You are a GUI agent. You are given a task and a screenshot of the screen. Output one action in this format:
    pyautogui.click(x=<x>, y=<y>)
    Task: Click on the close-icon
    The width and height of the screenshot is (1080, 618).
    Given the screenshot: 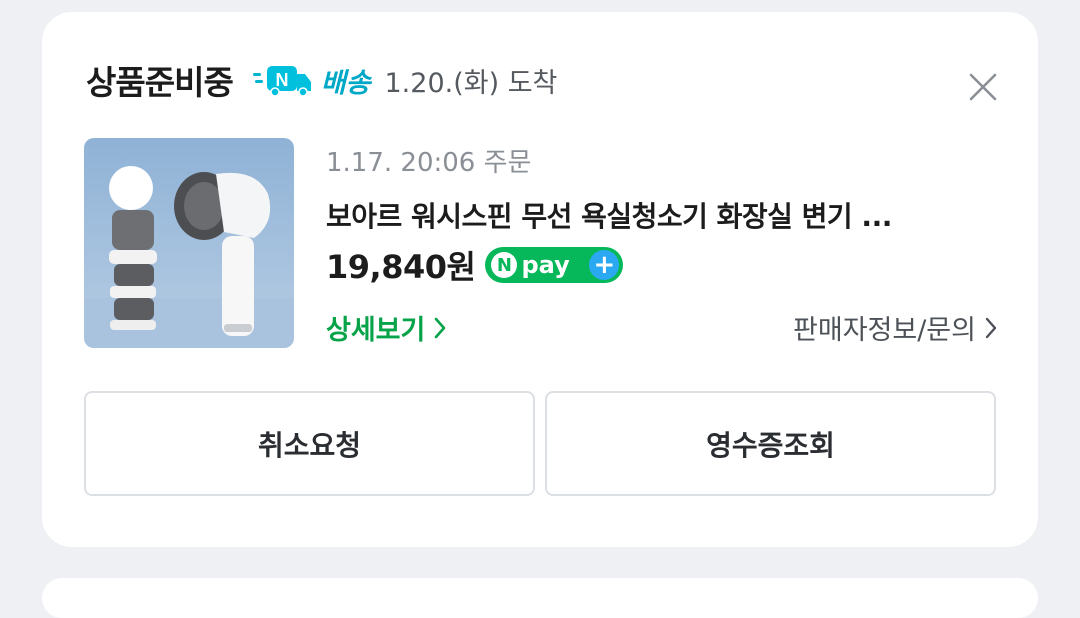 What is the action you would take?
    pyautogui.click(x=983, y=87)
    